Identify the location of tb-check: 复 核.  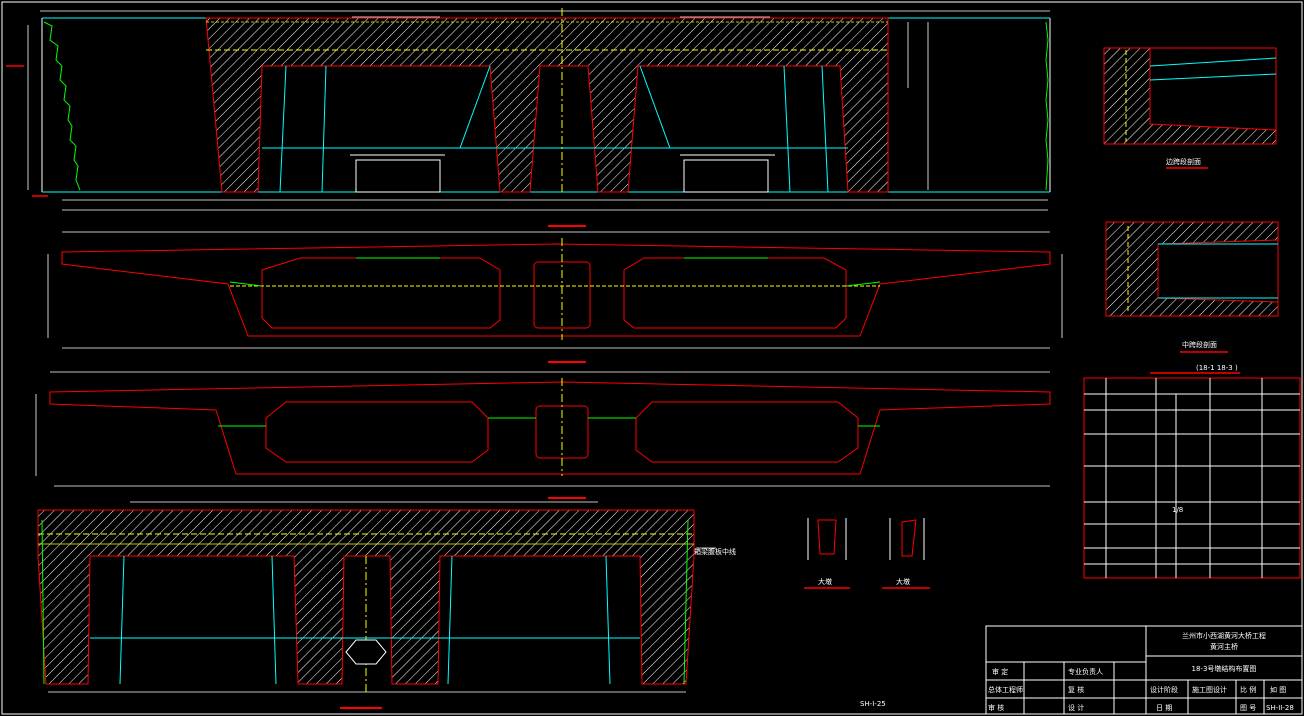
(1076, 689).